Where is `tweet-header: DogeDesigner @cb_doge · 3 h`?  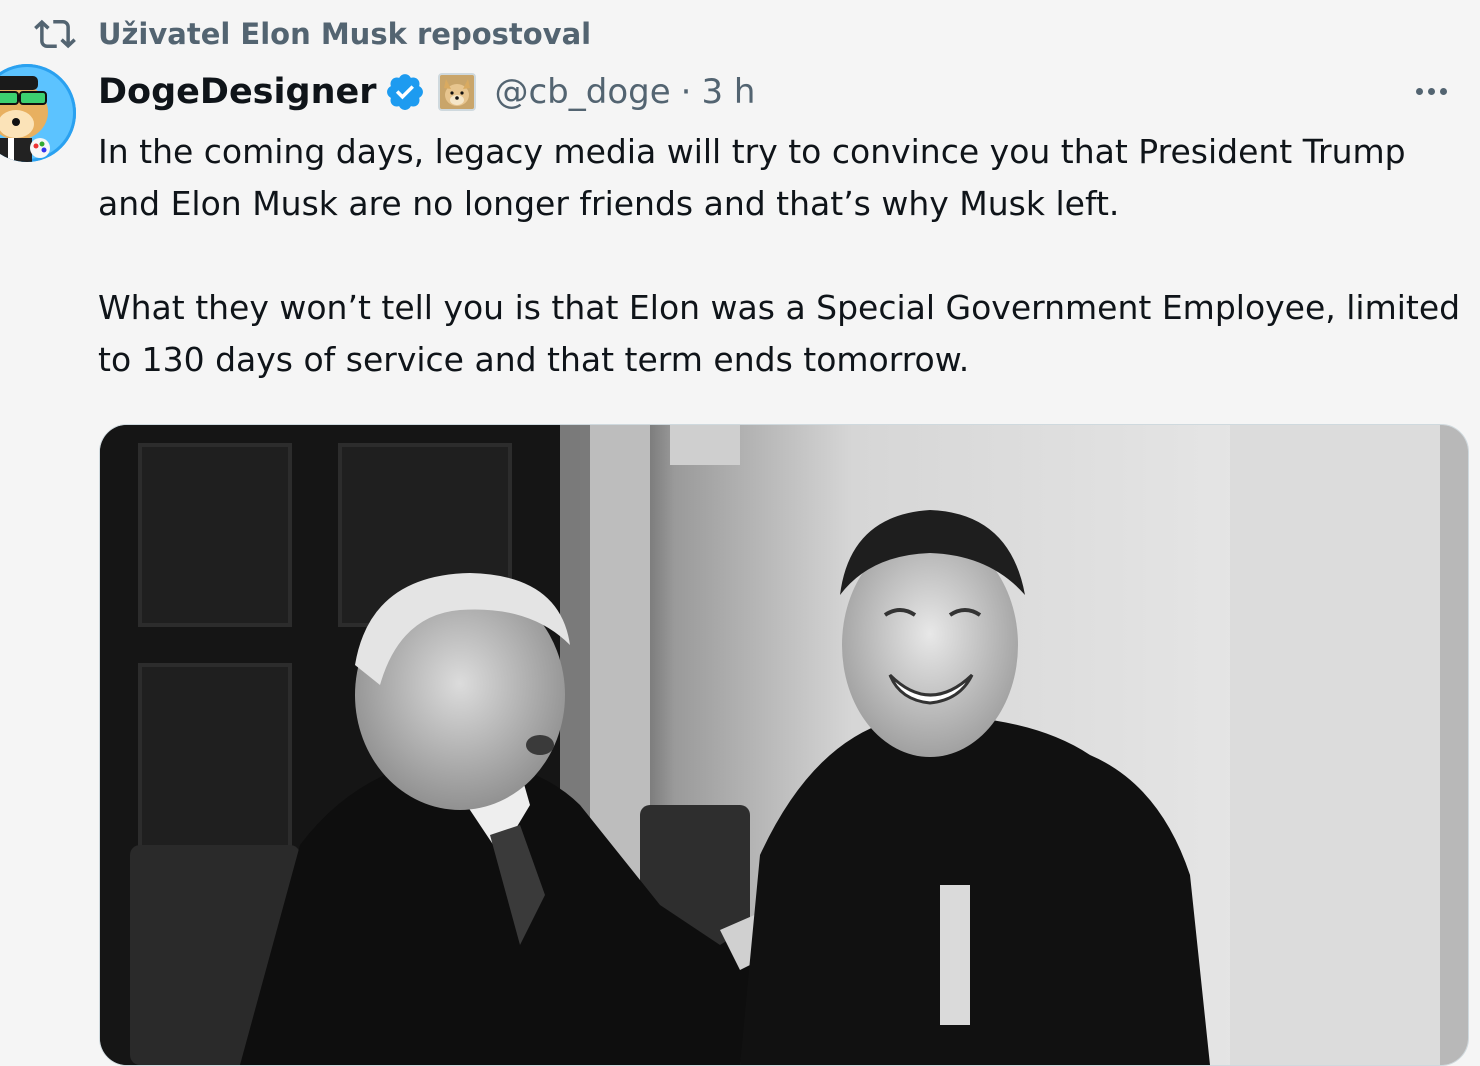
tweet-header: DogeDesigner @cb_doge · 3 h is located at coordinates (426, 92).